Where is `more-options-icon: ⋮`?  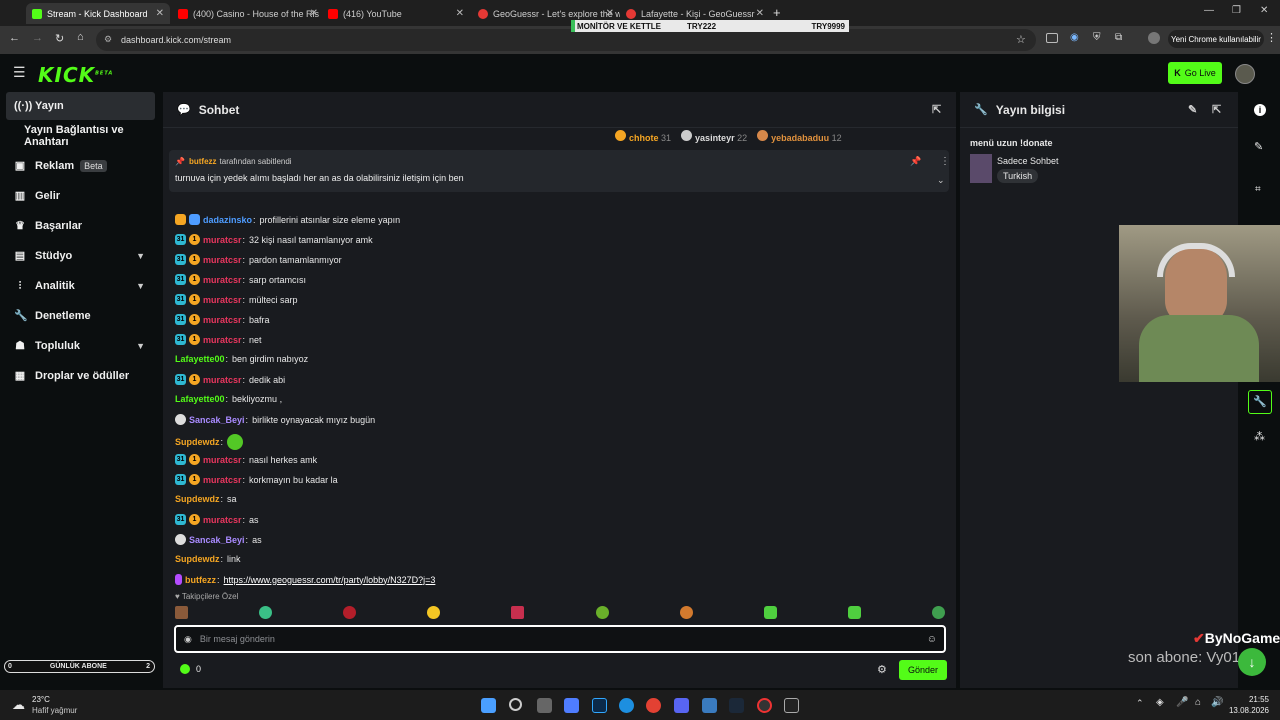 more-options-icon: ⋮ is located at coordinates (945, 161).